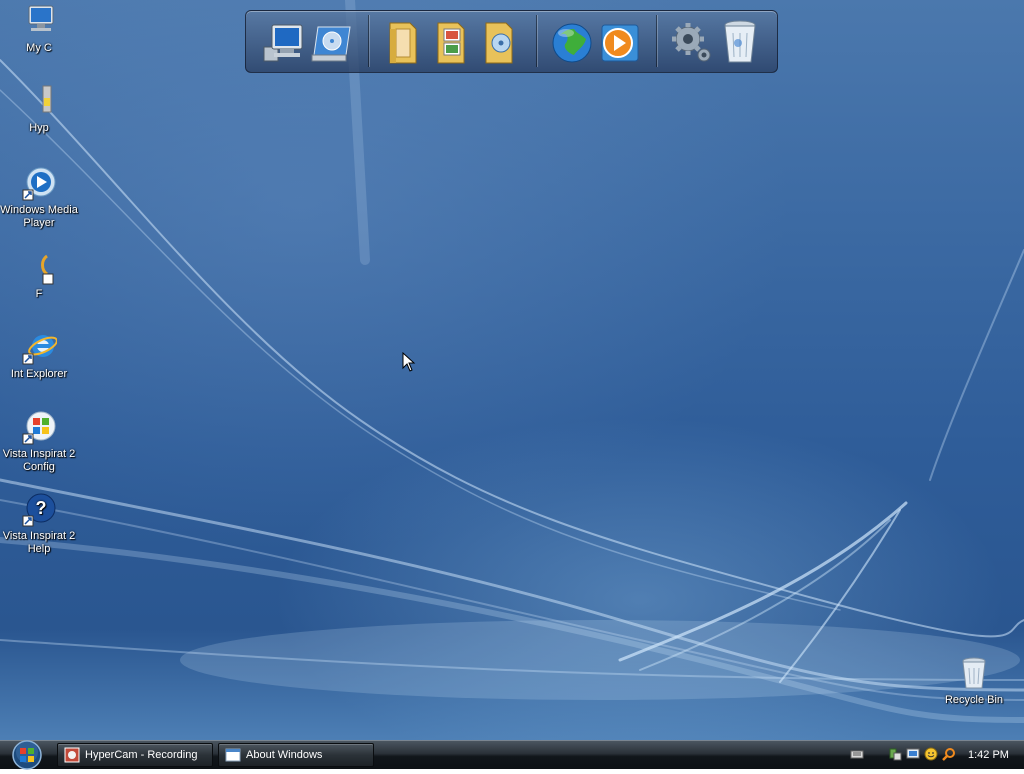 The image size is (1024, 774). I want to click on window-icon, so click(233, 755).